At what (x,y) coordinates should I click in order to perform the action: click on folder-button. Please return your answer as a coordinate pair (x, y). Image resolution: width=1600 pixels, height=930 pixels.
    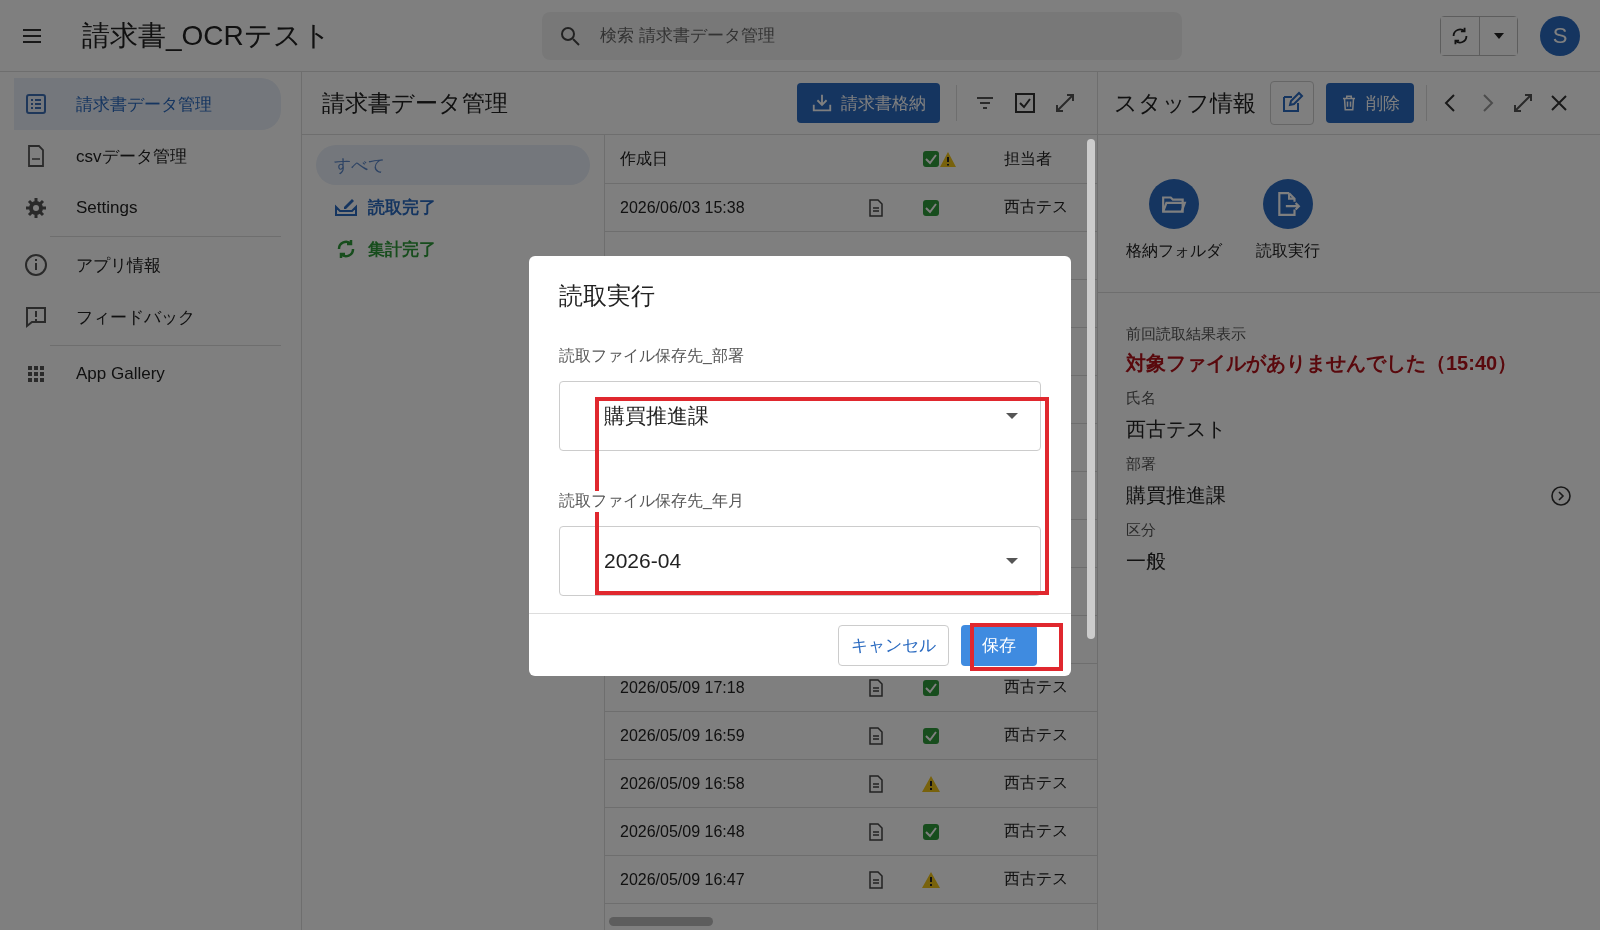
    Looking at the image, I should click on (1174, 204).